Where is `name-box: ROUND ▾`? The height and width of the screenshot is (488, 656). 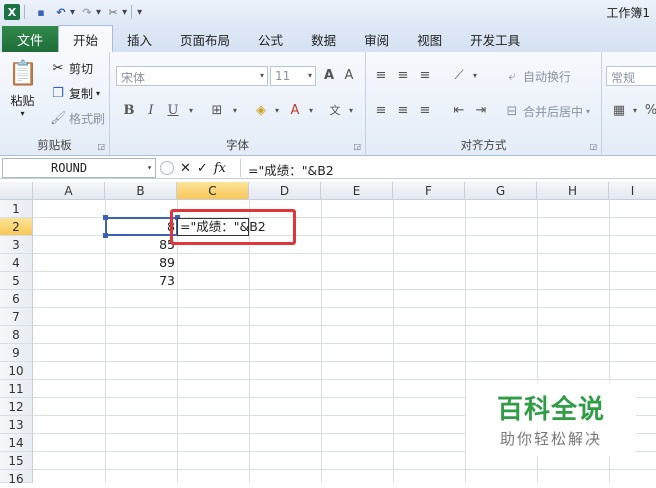
name-box: ROUND ▾ is located at coordinates (79, 168).